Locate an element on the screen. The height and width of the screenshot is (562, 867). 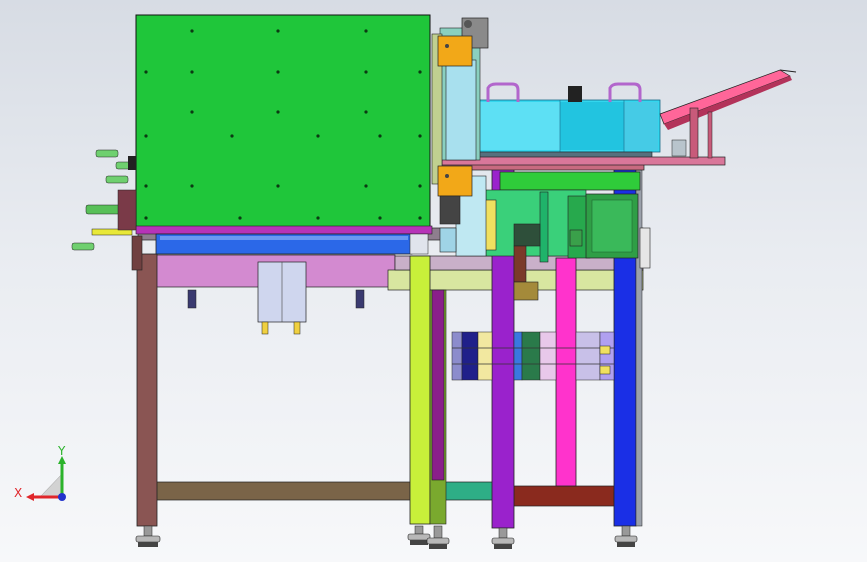
leg-purple-thin is located at coordinates (438, 385).